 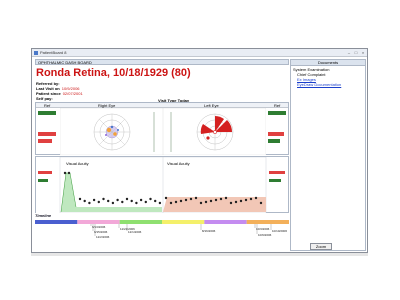 I want to click on self-pay-label: Self pay, so click(x=44, y=98).